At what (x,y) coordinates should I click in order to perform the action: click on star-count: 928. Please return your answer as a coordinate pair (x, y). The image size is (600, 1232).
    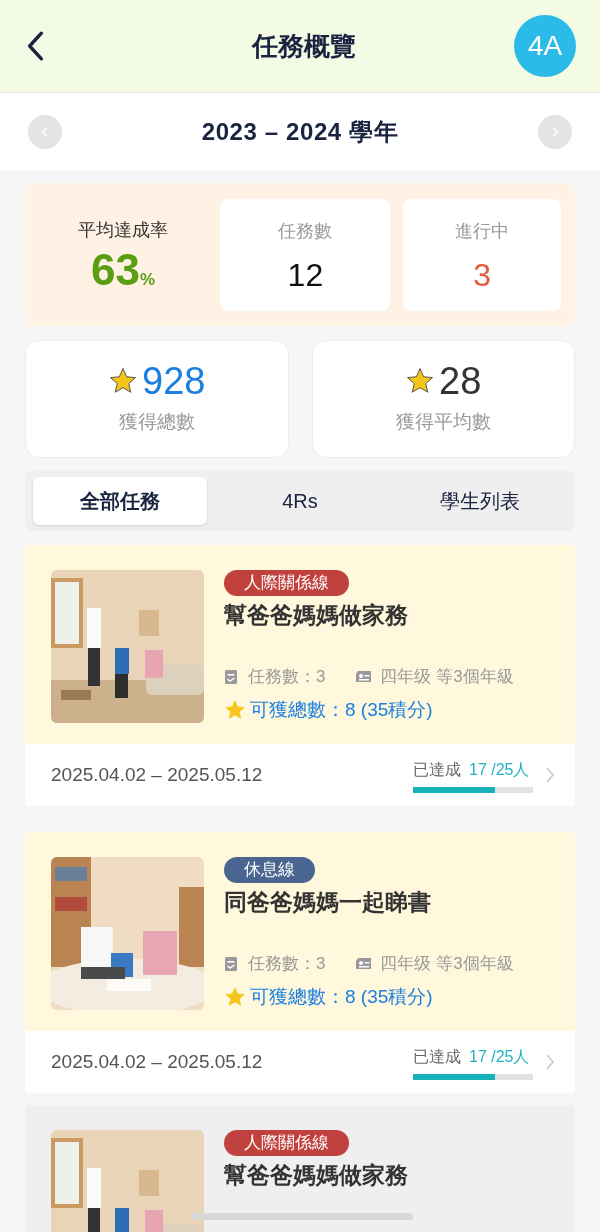
    Looking at the image, I should click on (174, 380).